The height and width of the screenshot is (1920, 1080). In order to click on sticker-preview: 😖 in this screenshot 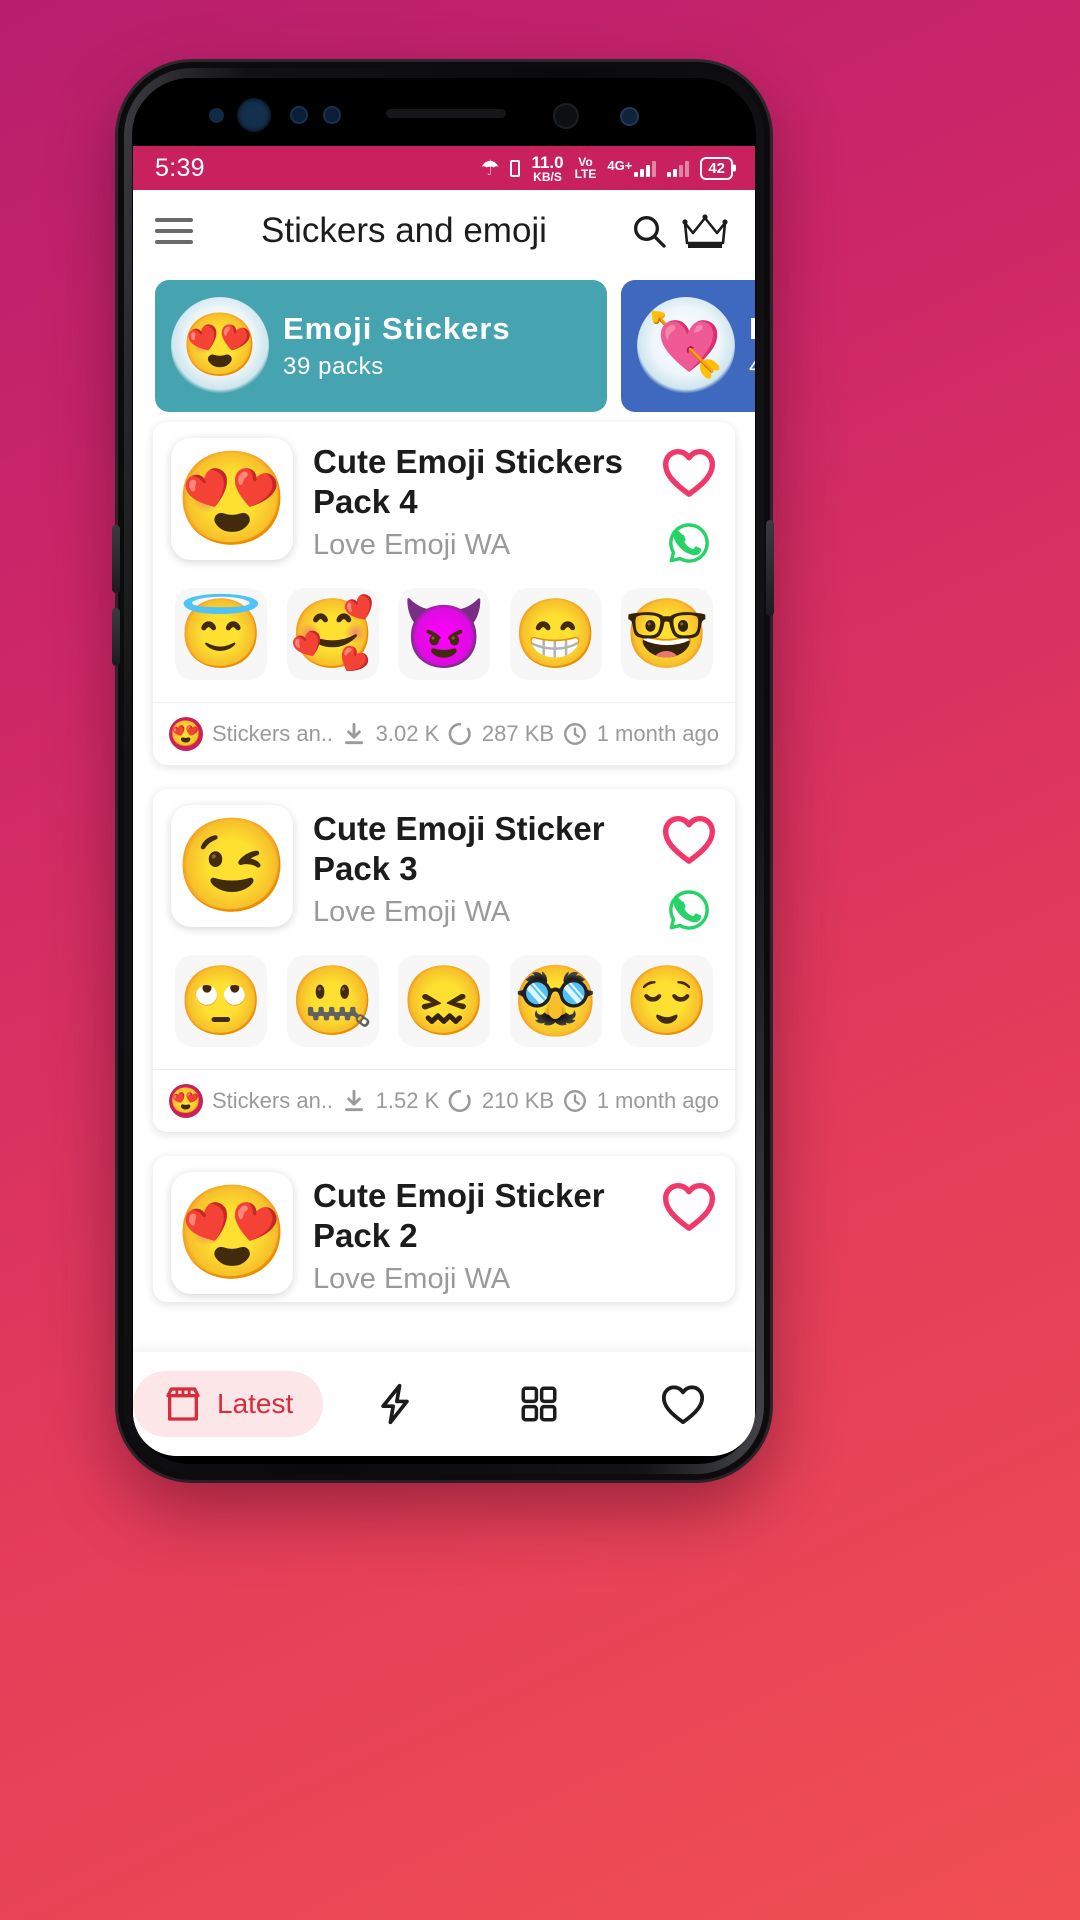, I will do `click(444, 1001)`.